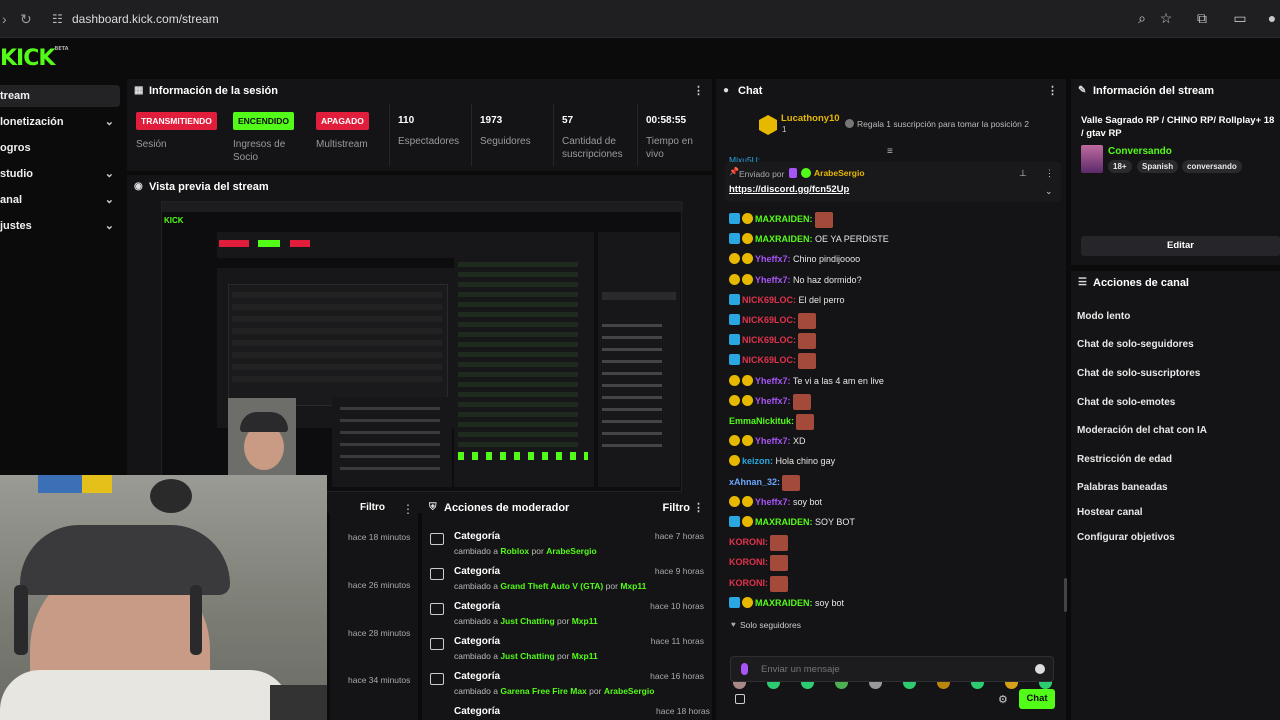  Describe the element at coordinates (60, 96) in the screenshot. I see `sidebar-item: tream` at that location.